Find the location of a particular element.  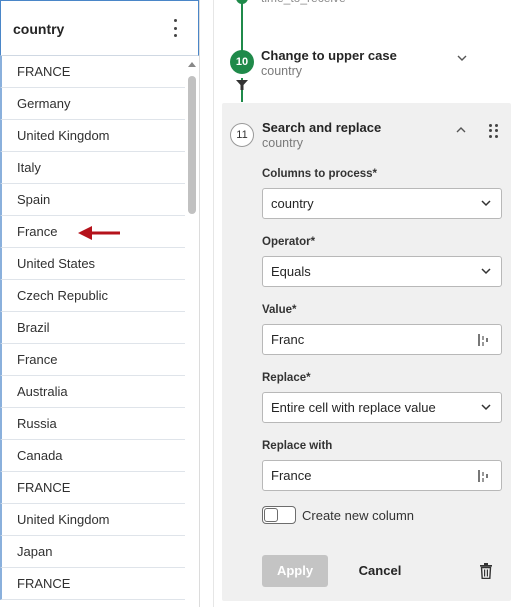

operator-select: Equals is located at coordinates (382, 271).